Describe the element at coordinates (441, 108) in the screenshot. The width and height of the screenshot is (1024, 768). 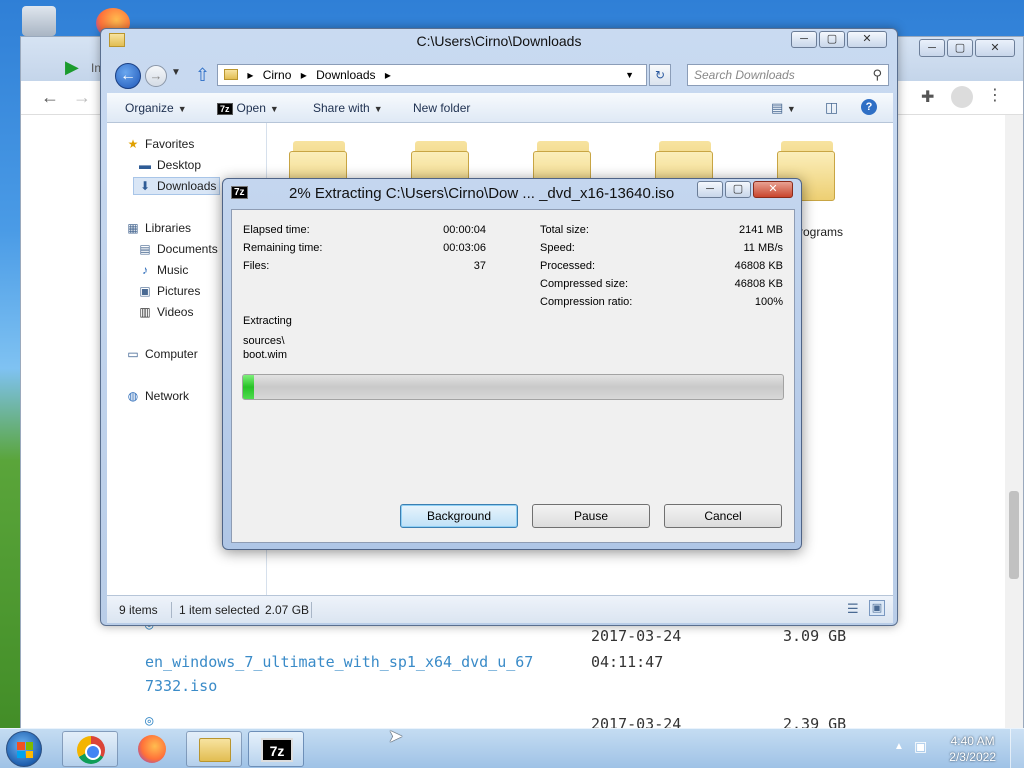
I see `new-folder-button: New folder` at that location.